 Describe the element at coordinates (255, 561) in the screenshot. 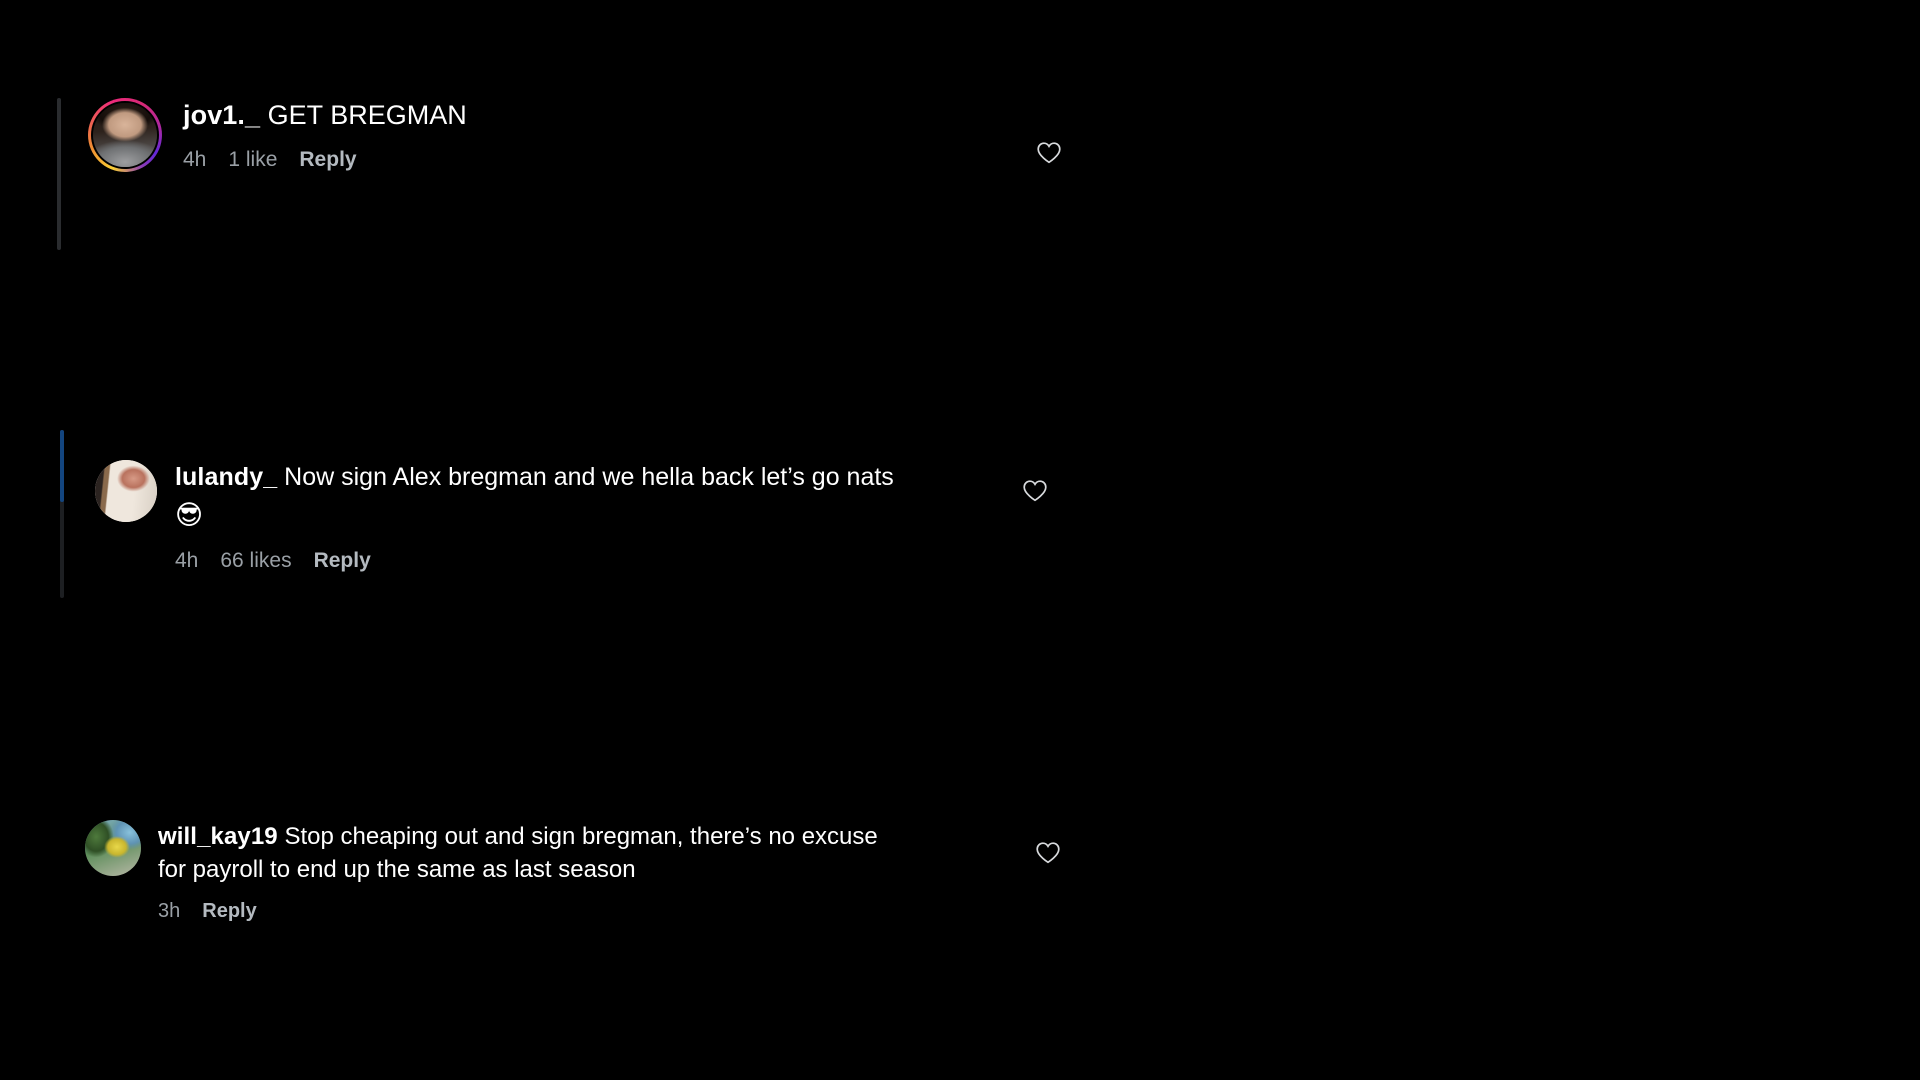

I see `comment-like-count: 66 likes` at that location.